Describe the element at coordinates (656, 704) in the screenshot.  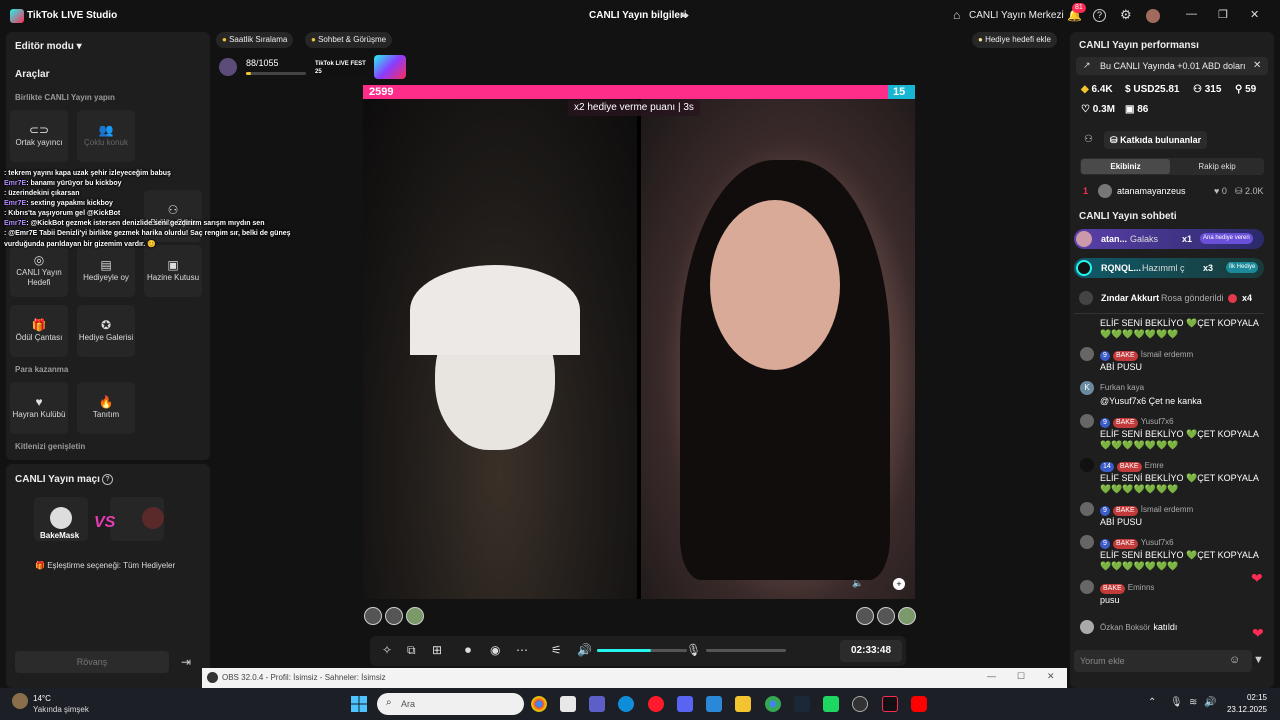
I see `opera-icon` at that location.